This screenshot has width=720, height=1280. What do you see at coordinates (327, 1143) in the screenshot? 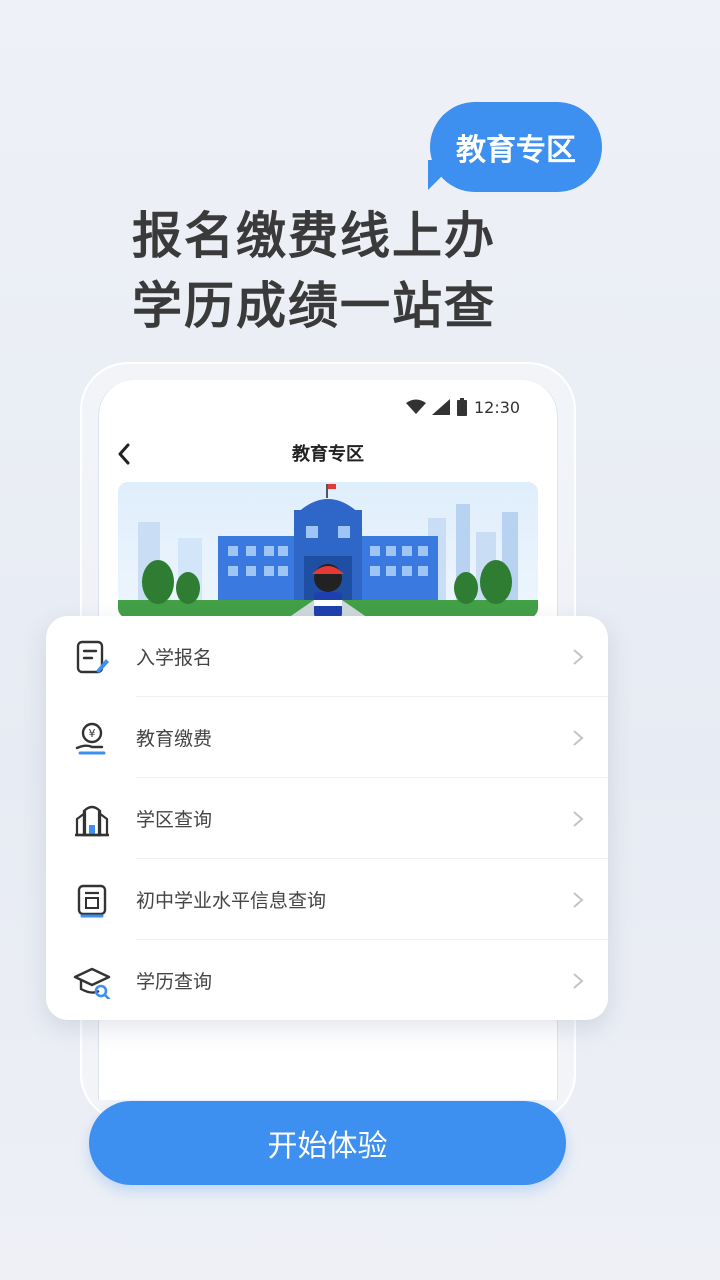
I see `start-experience-button: 开始体验` at bounding box center [327, 1143].